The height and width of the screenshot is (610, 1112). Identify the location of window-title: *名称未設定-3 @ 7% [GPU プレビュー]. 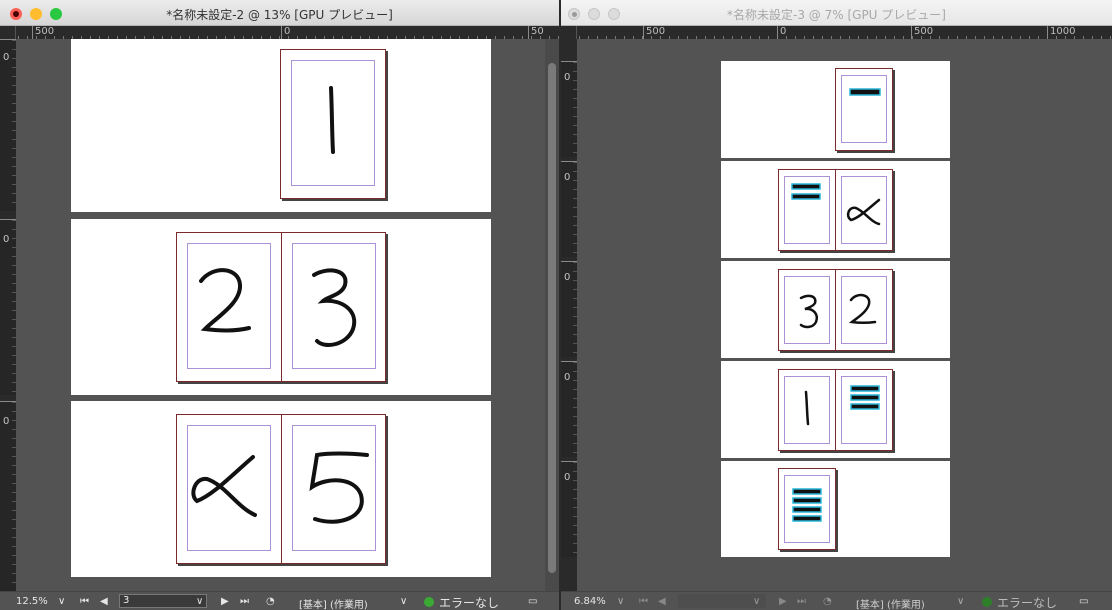
(836, 15).